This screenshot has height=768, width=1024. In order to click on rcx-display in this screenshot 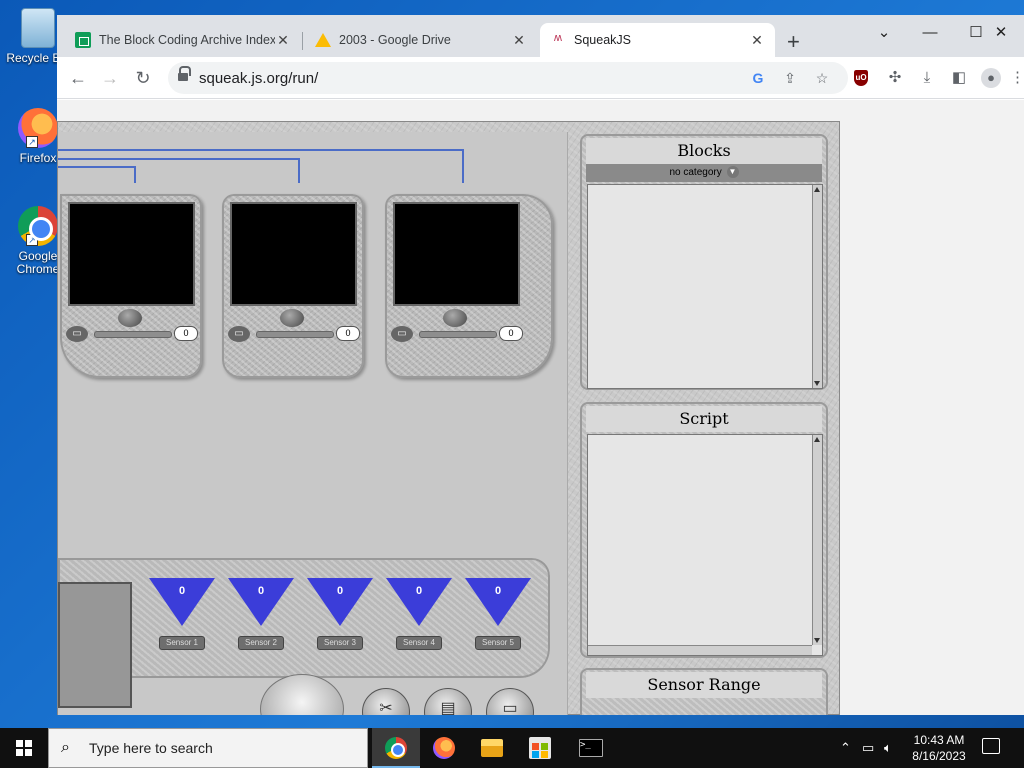, I will do `click(456, 254)`.